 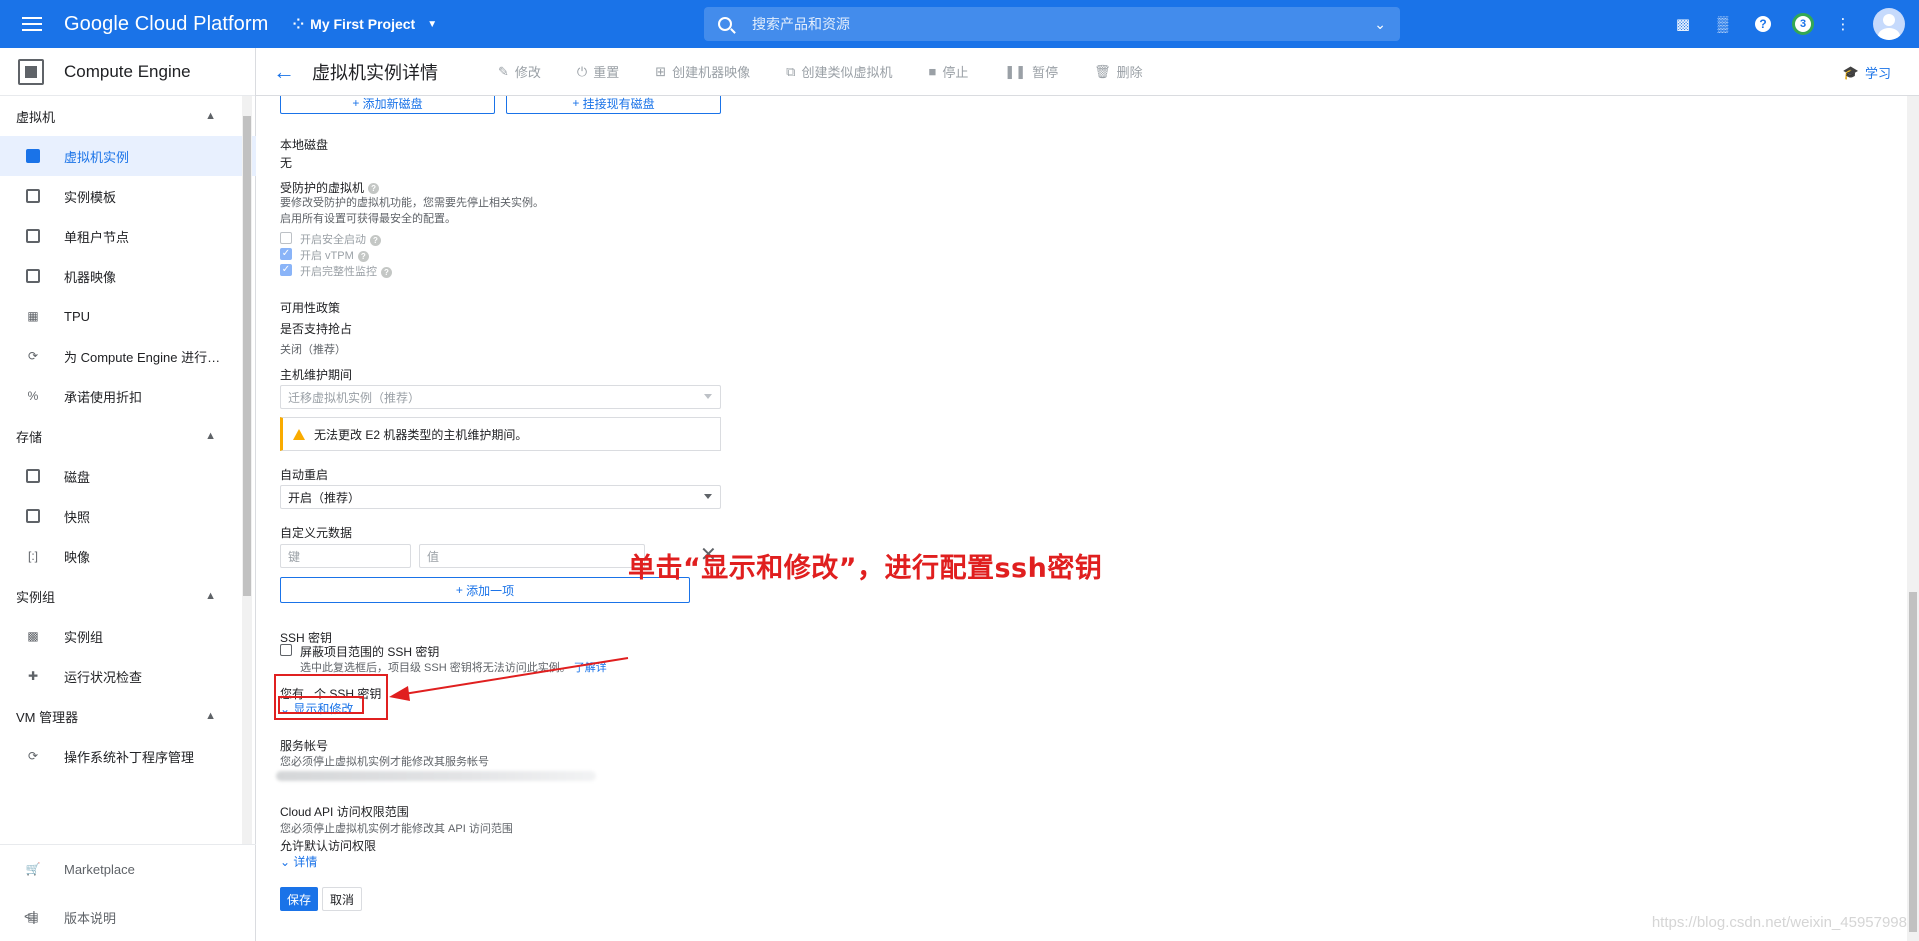 I want to click on snapshot-icon, so click(x=33, y=516).